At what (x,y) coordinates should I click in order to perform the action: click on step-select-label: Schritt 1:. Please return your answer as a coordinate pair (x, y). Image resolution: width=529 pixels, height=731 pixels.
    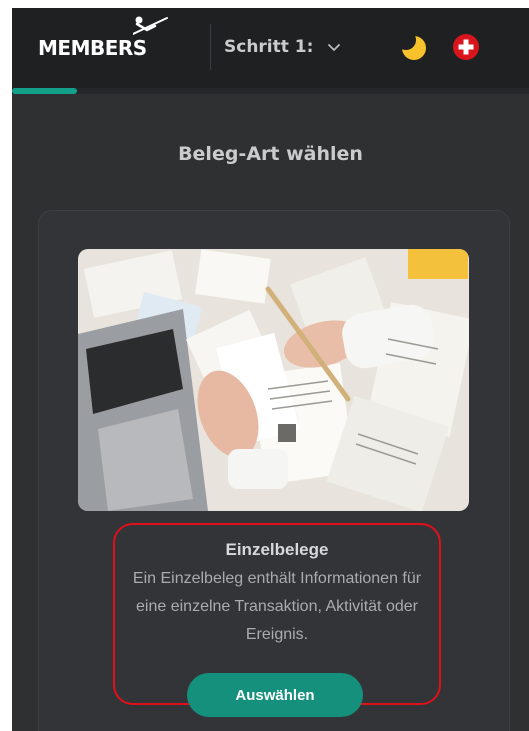
    Looking at the image, I should click on (269, 47).